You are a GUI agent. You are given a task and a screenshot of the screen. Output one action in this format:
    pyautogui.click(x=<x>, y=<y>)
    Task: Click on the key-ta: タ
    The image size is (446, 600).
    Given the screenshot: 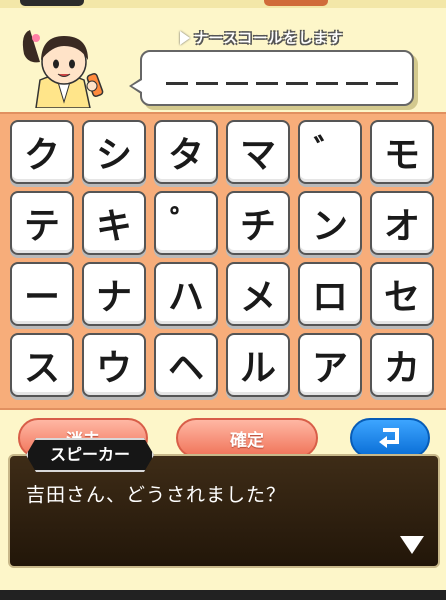 What is the action you would take?
    pyautogui.click(x=186, y=152)
    